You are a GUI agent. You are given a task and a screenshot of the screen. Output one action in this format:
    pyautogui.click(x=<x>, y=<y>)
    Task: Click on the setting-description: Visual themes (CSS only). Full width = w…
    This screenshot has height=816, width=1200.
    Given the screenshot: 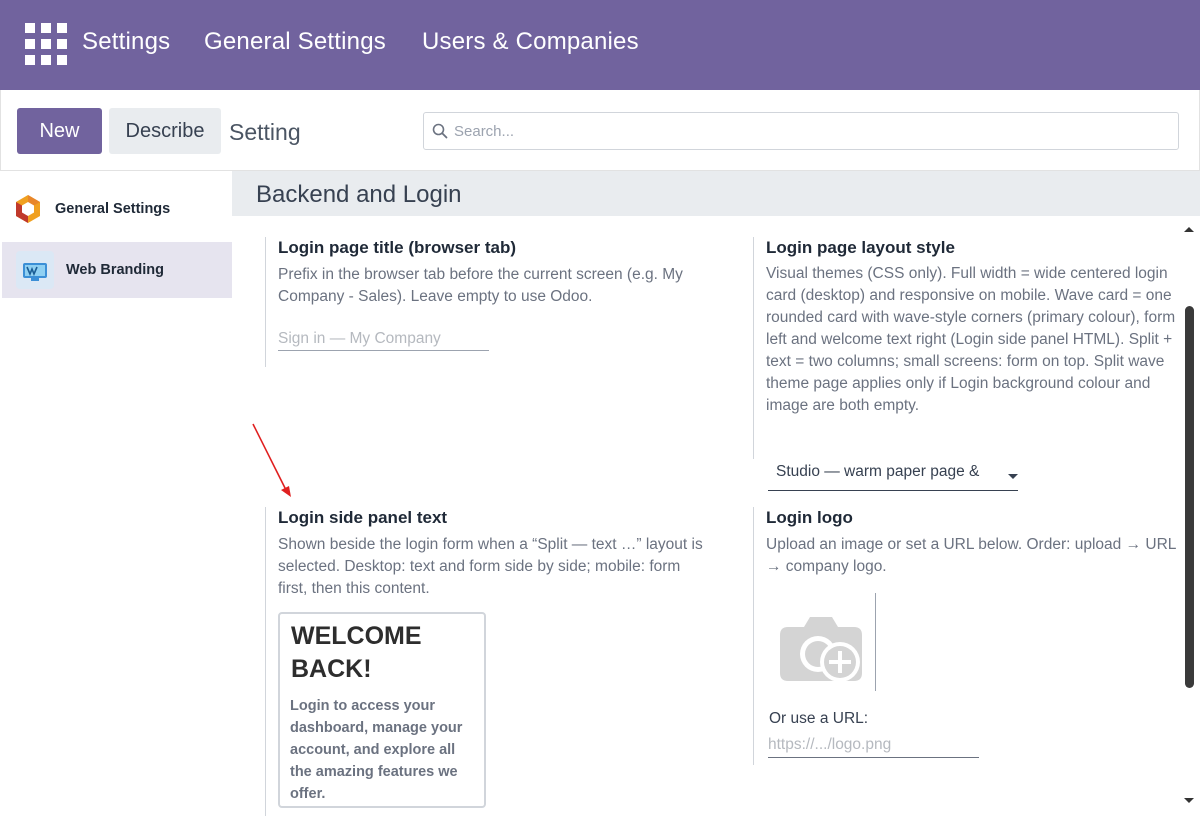 What is the action you would take?
    pyautogui.click(x=971, y=339)
    